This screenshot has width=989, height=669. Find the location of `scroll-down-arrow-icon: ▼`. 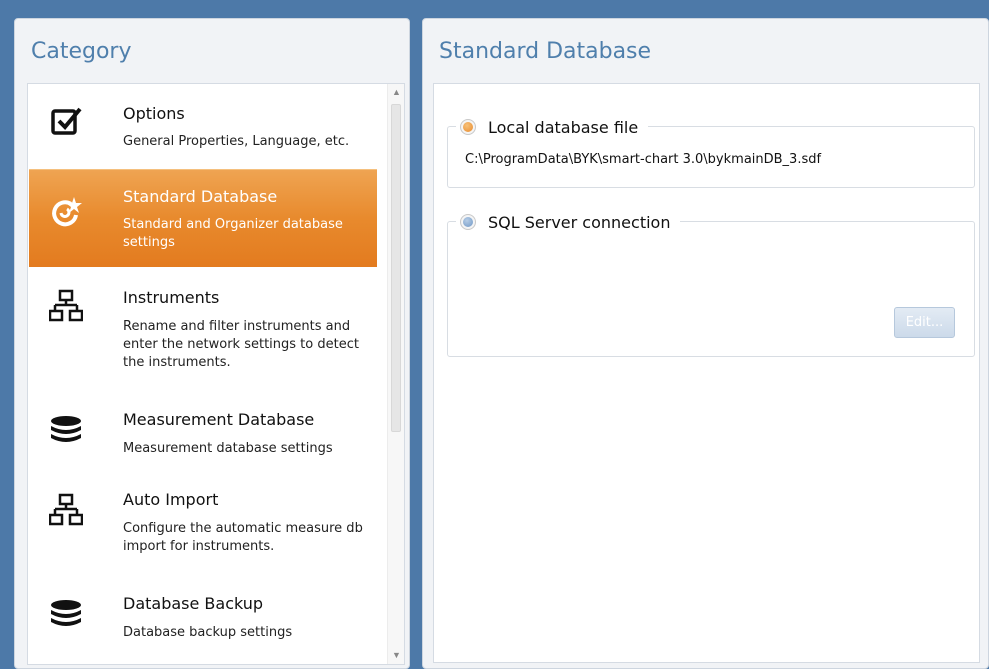

scroll-down-arrow-icon: ▼ is located at coordinates (396, 655).